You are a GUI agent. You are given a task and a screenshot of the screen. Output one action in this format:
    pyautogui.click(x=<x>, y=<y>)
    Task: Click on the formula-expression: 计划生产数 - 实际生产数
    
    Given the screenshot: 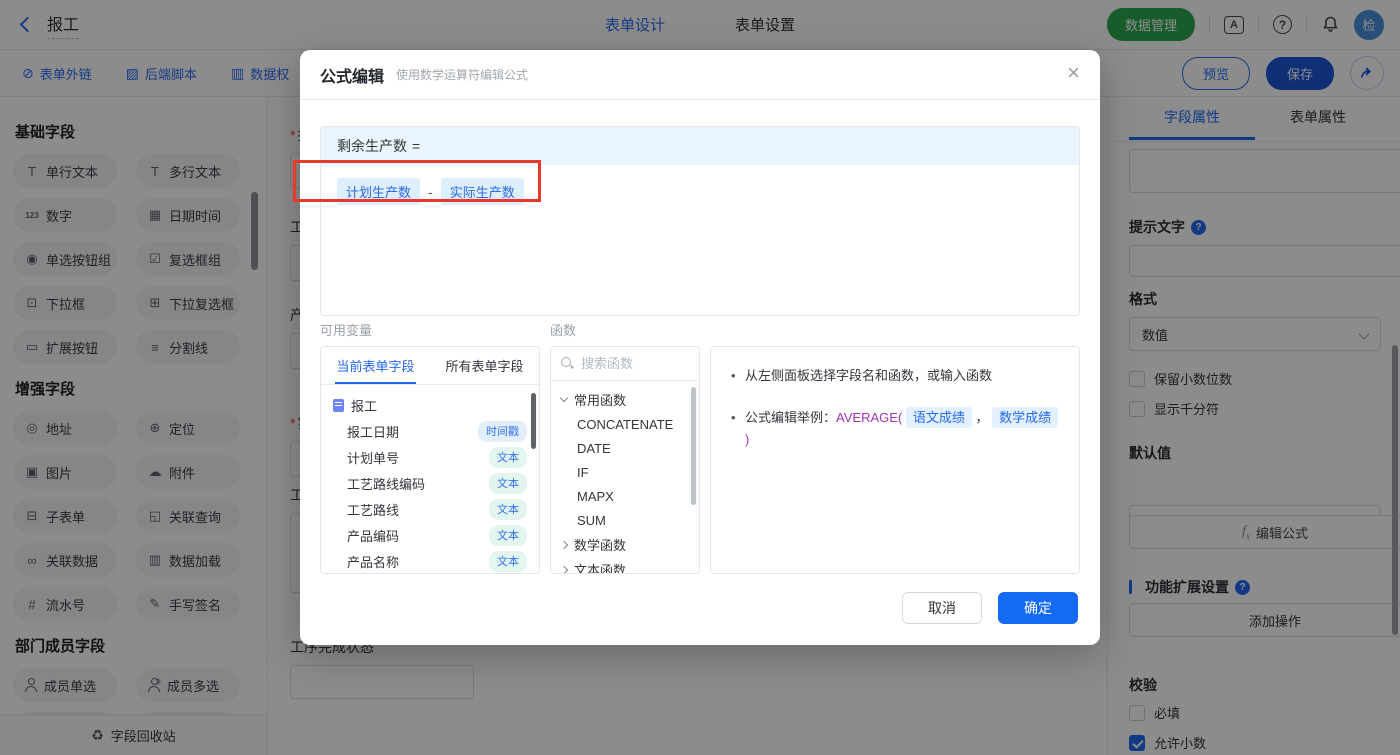 What is the action you would take?
    pyautogui.click(x=700, y=191)
    